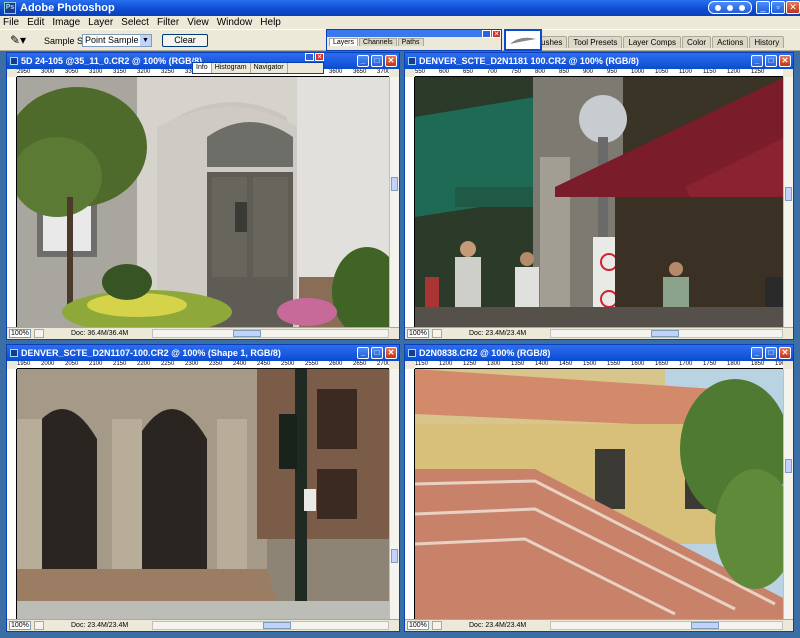  What do you see at coordinates (785, 61) in the screenshot?
I see `close-doc-2-button: ✕` at bounding box center [785, 61].